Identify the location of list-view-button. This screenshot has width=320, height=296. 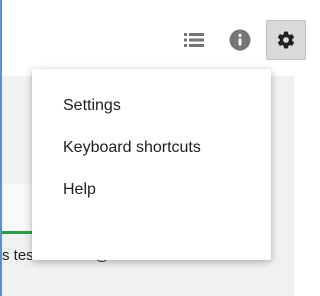
(194, 40).